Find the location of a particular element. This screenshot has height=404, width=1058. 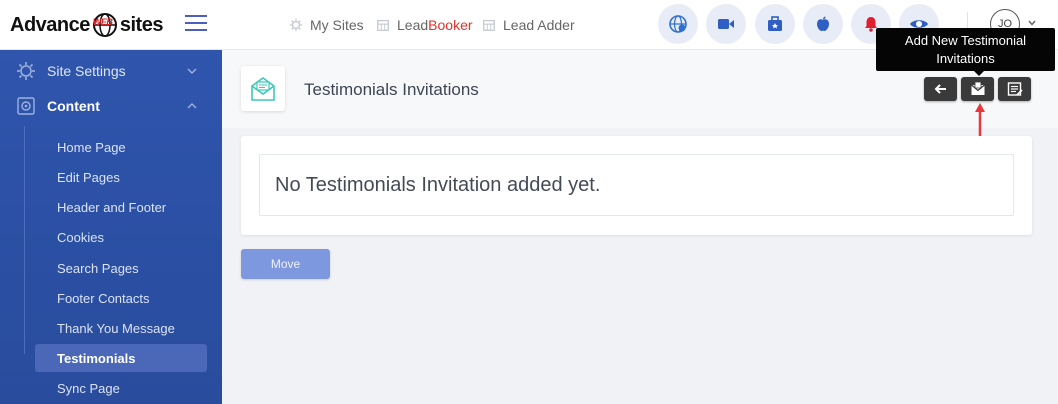

apple-icon is located at coordinates (823, 23).